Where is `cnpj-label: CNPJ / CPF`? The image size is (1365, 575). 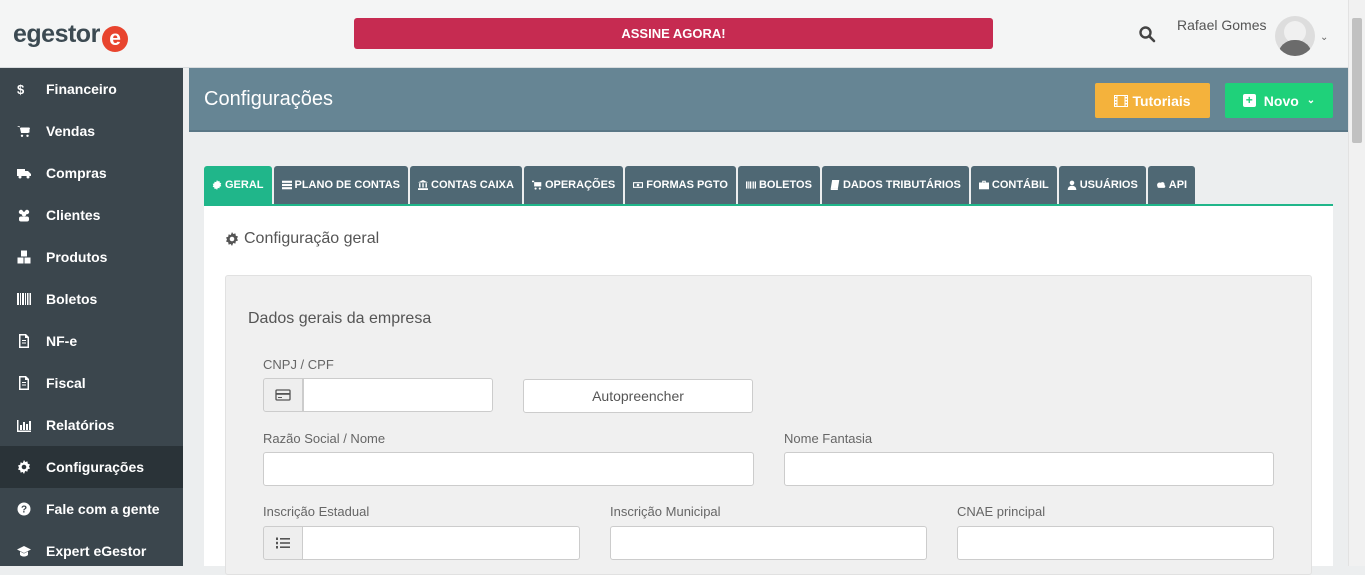
cnpj-label: CNPJ / CPF is located at coordinates (298, 364).